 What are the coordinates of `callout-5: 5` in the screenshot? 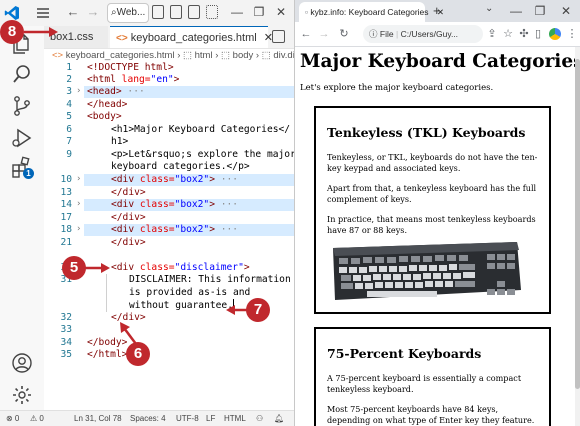 It's located at (74, 268).